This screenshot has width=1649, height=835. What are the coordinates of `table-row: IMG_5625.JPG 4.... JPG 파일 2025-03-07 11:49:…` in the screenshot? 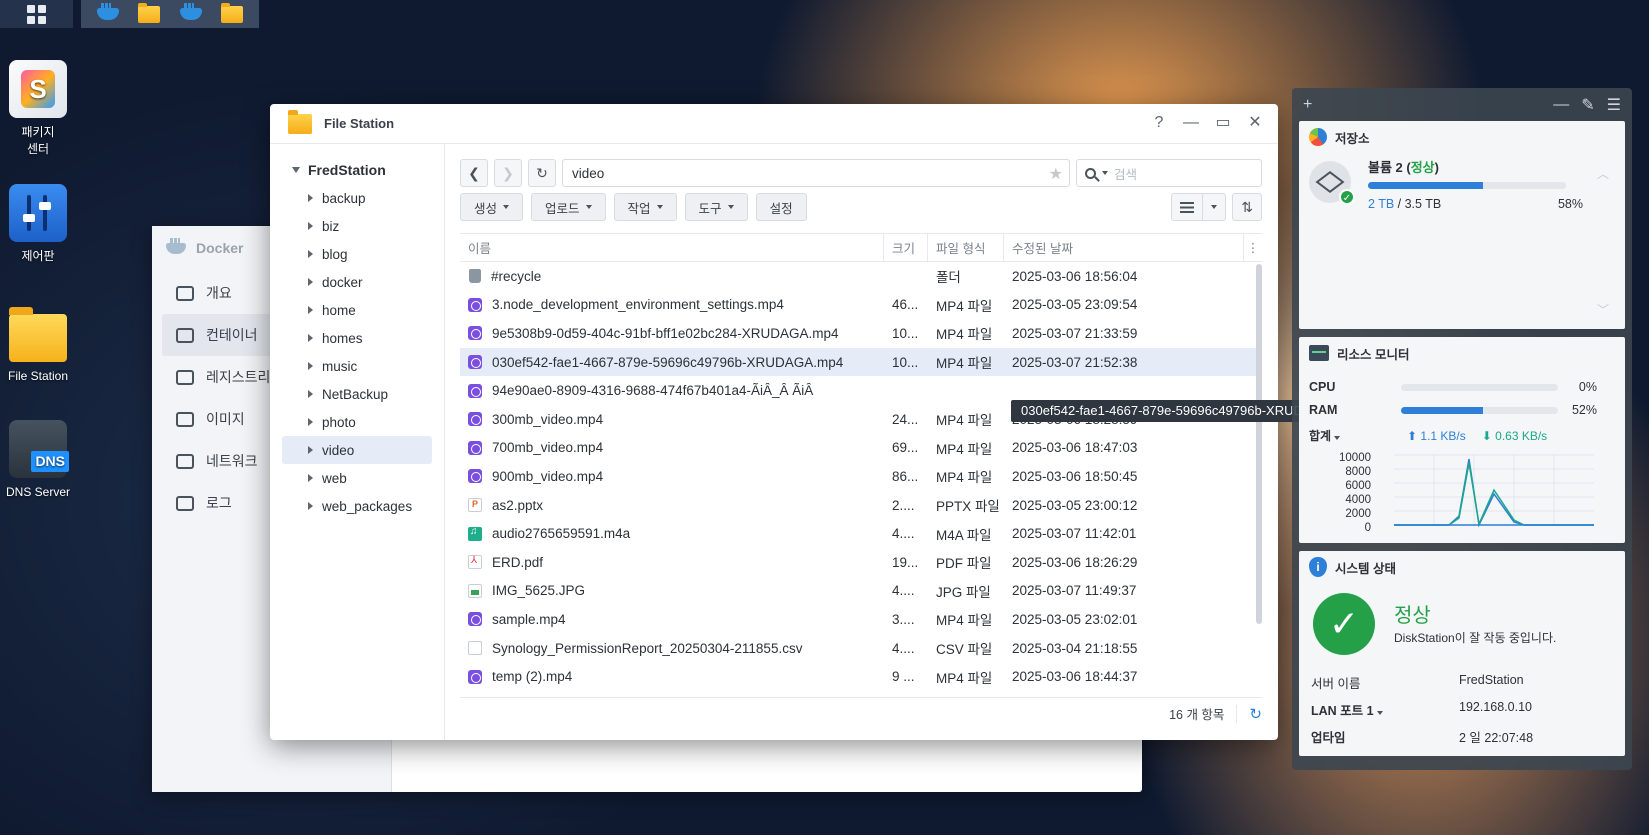 It's located at (861, 591).